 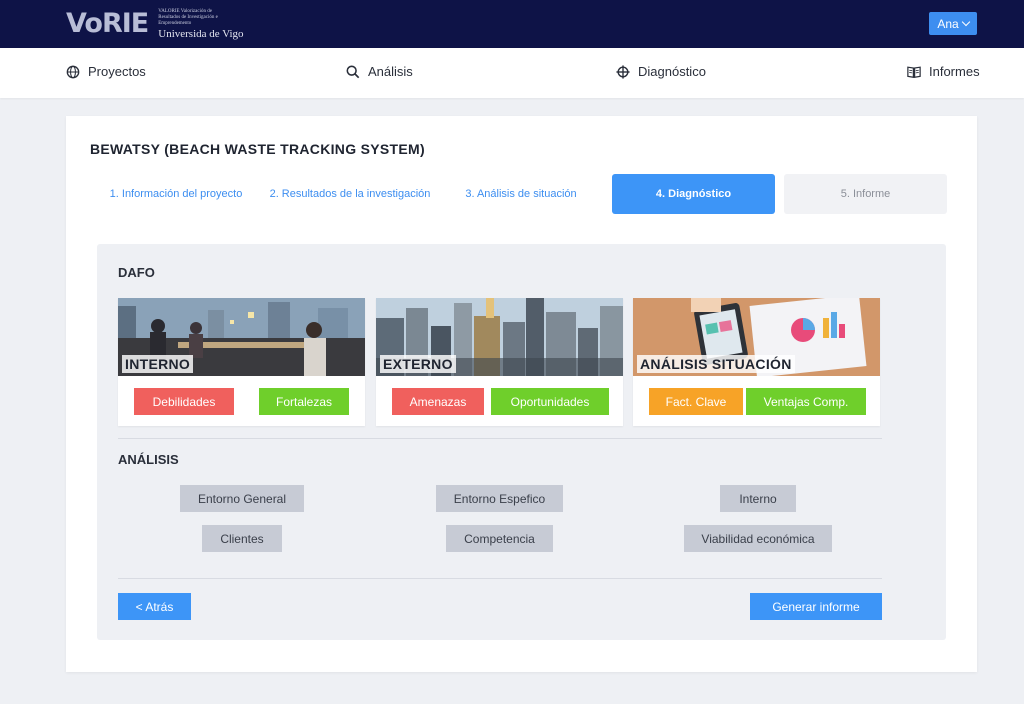 I want to click on entorno-general-button: Entorno General, so click(x=242, y=498).